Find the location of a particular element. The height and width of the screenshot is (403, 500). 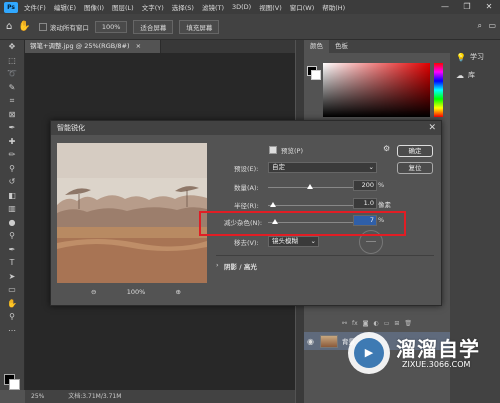

menu-type: 文字(Y) is located at coordinates (153, 7).